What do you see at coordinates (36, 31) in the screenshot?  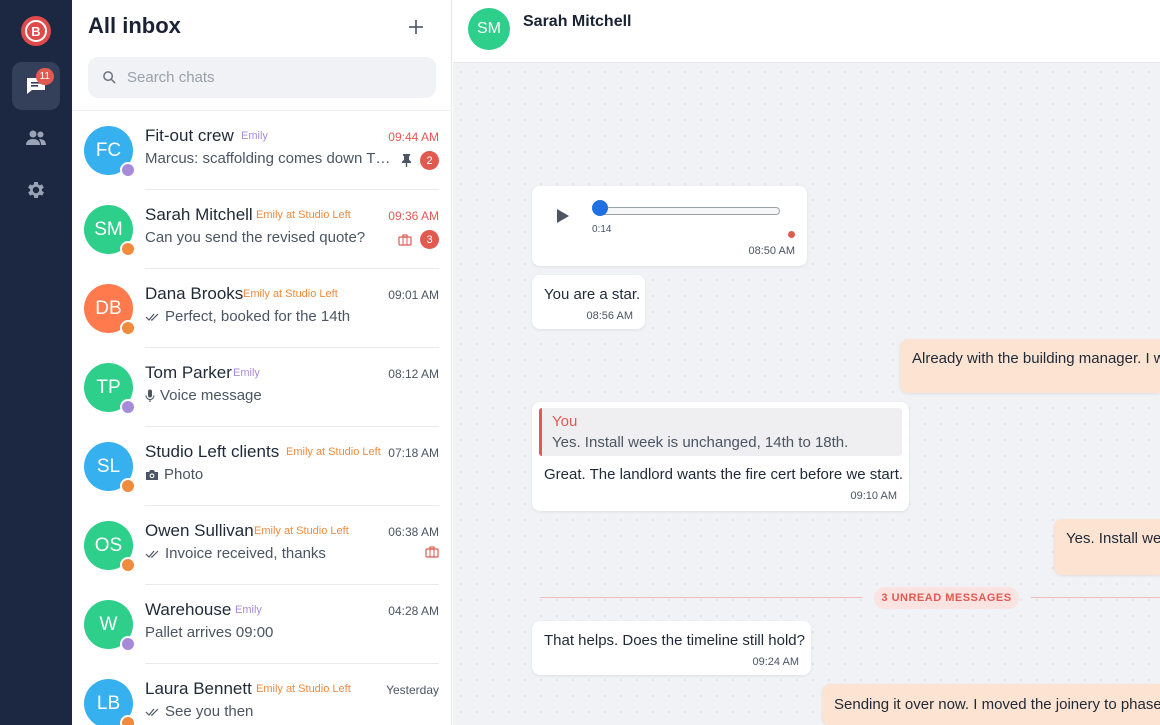 I see `app-logo: B` at bounding box center [36, 31].